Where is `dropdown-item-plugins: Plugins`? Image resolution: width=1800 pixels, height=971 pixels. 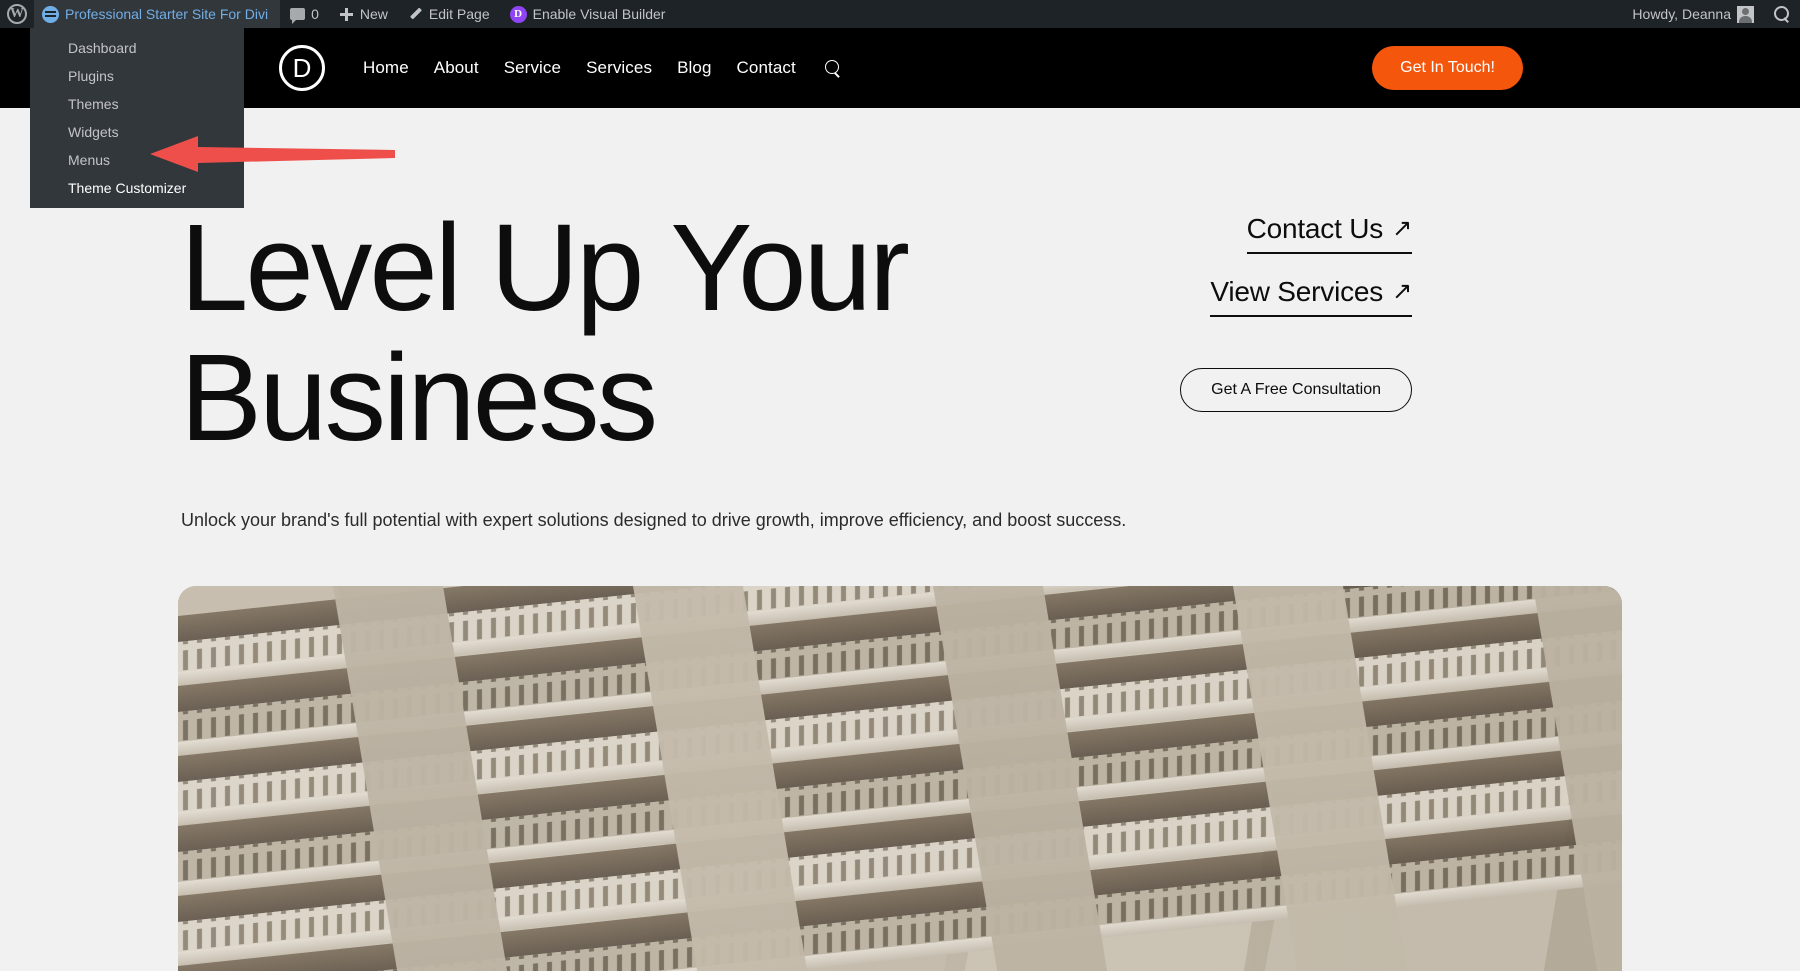 dropdown-item-plugins: Plugins is located at coordinates (137, 76).